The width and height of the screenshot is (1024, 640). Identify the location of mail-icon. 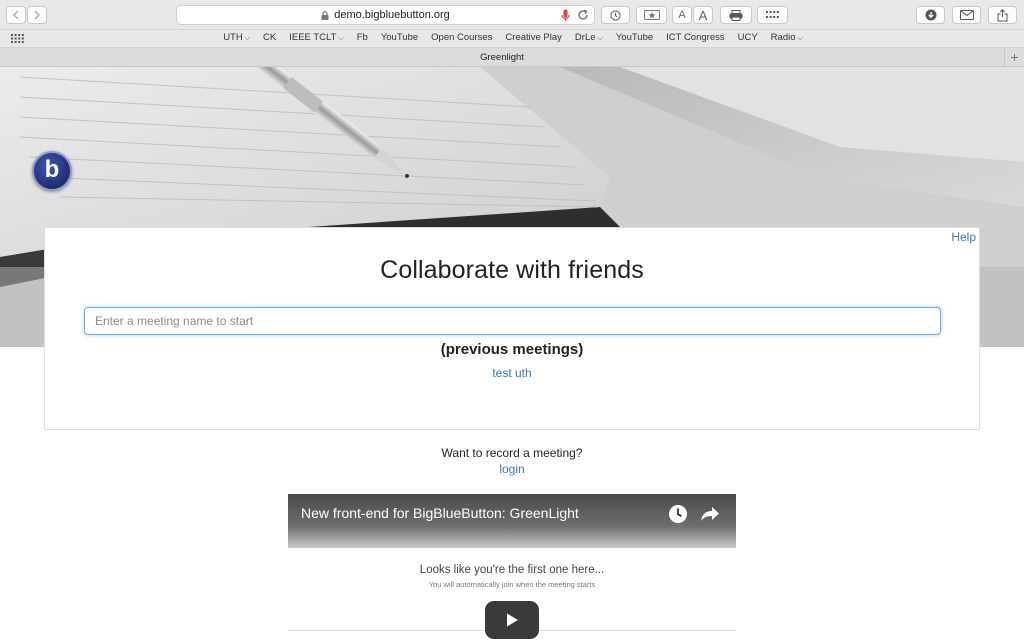
(966, 15).